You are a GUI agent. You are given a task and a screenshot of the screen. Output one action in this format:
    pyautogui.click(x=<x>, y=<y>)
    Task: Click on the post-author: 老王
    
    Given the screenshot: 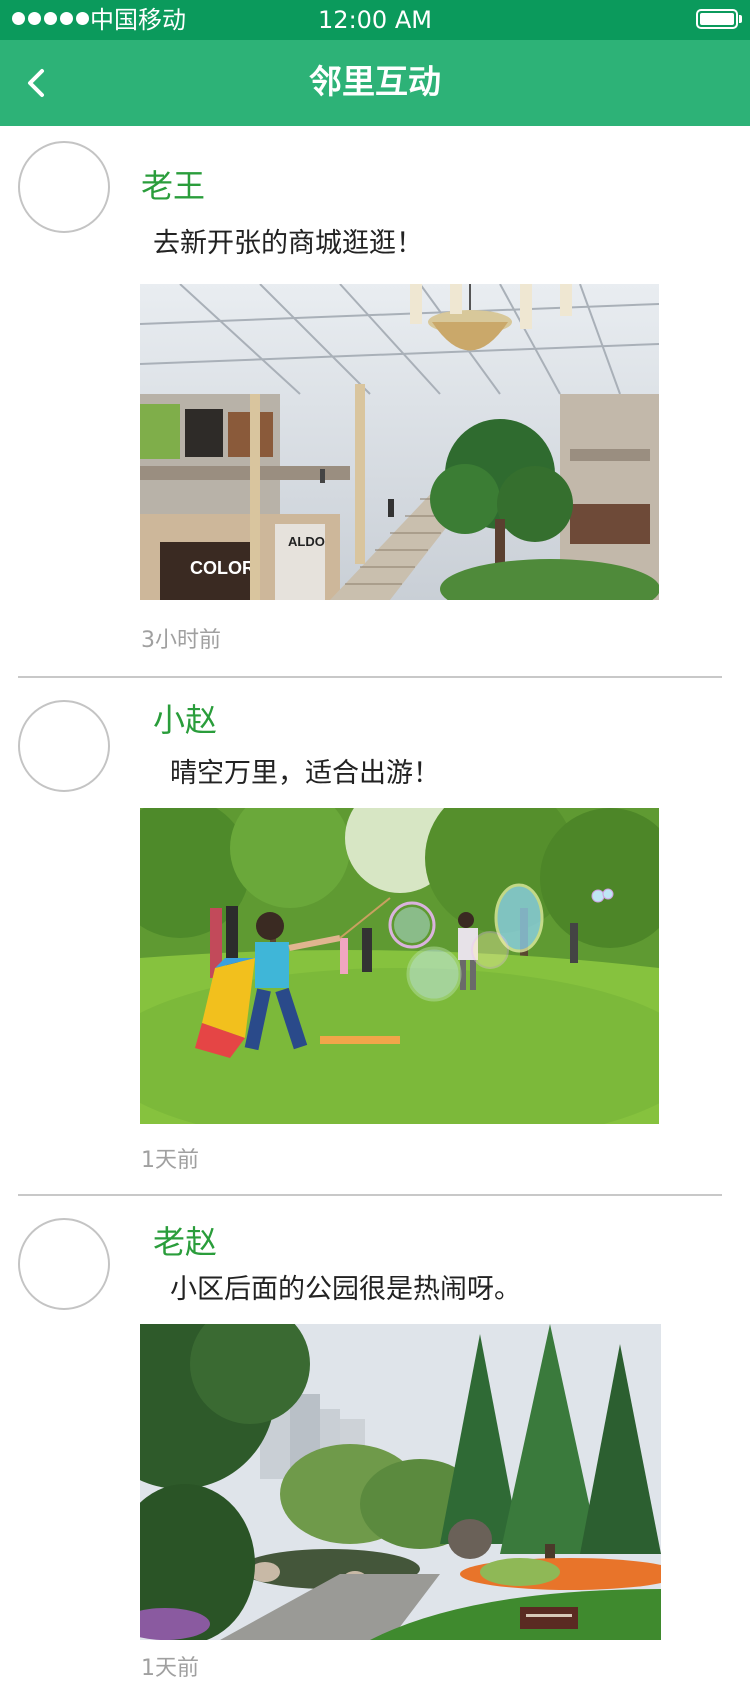 What is the action you would take?
    pyautogui.click(x=173, y=186)
    